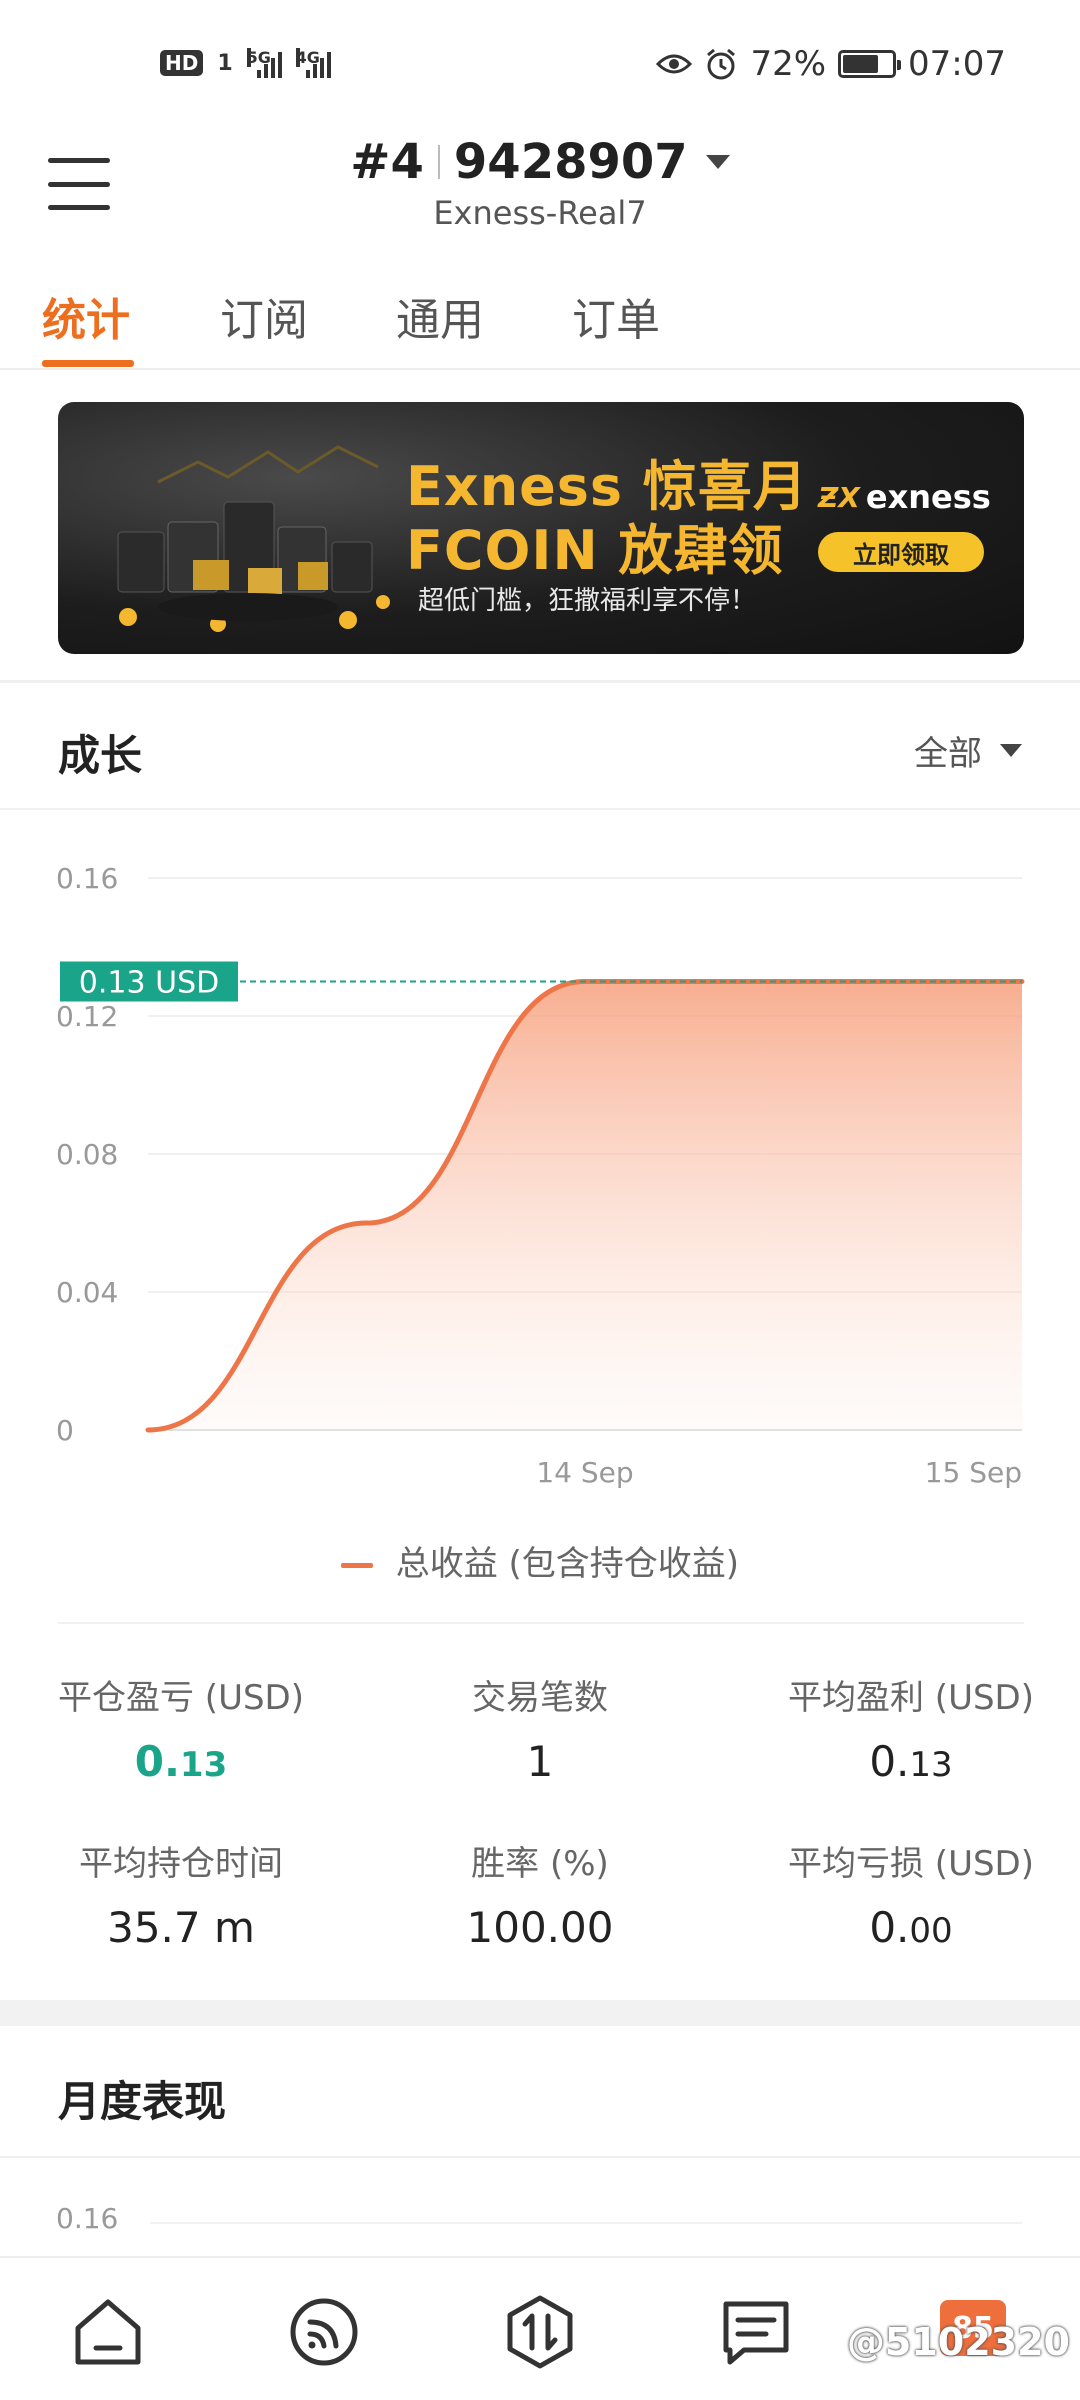 The image size is (1080, 2400). What do you see at coordinates (540, 1698) in the screenshot?
I see `stat-label: 交易笔数` at bounding box center [540, 1698].